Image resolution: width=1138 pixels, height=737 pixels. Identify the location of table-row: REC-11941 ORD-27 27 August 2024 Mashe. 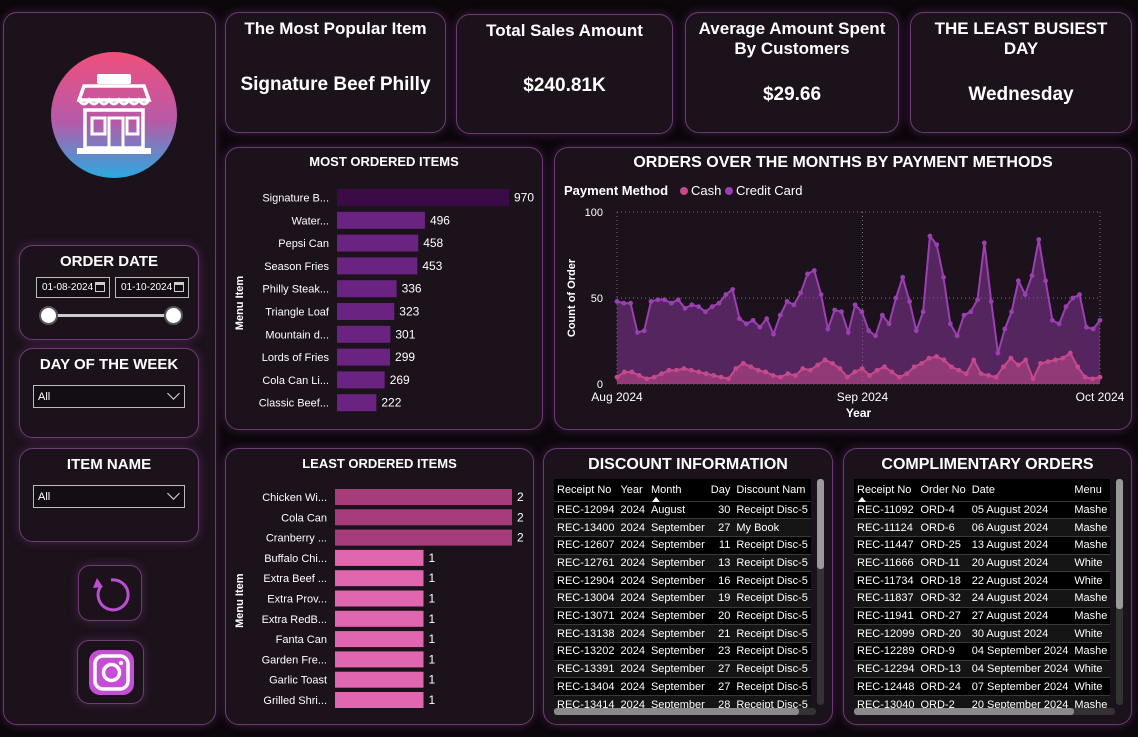
(982, 615).